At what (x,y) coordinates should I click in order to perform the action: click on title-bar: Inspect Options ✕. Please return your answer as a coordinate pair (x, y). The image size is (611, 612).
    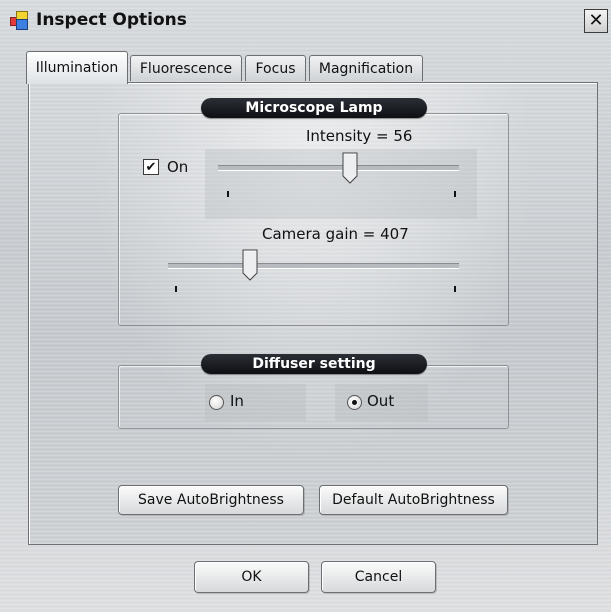
    Looking at the image, I should click on (305, 20).